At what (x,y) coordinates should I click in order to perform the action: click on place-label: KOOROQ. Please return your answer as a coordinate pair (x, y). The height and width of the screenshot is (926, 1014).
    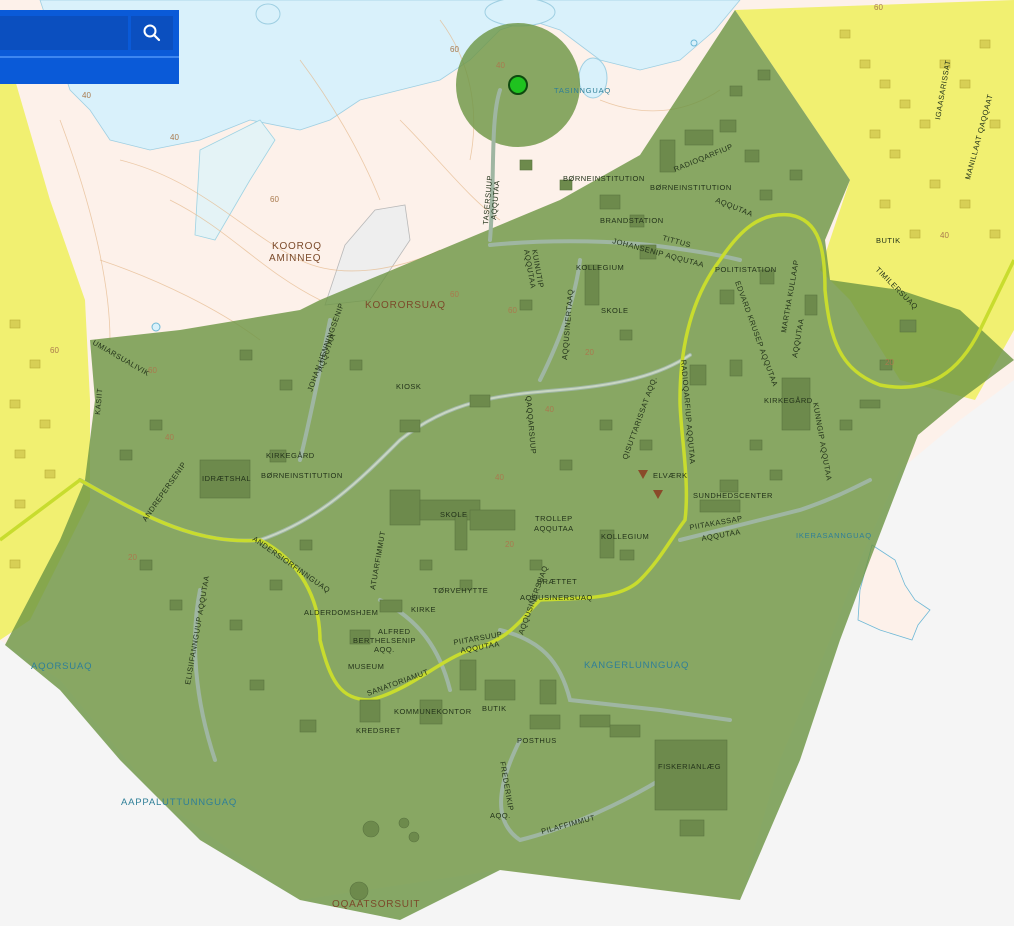
    Looking at the image, I should click on (297, 246).